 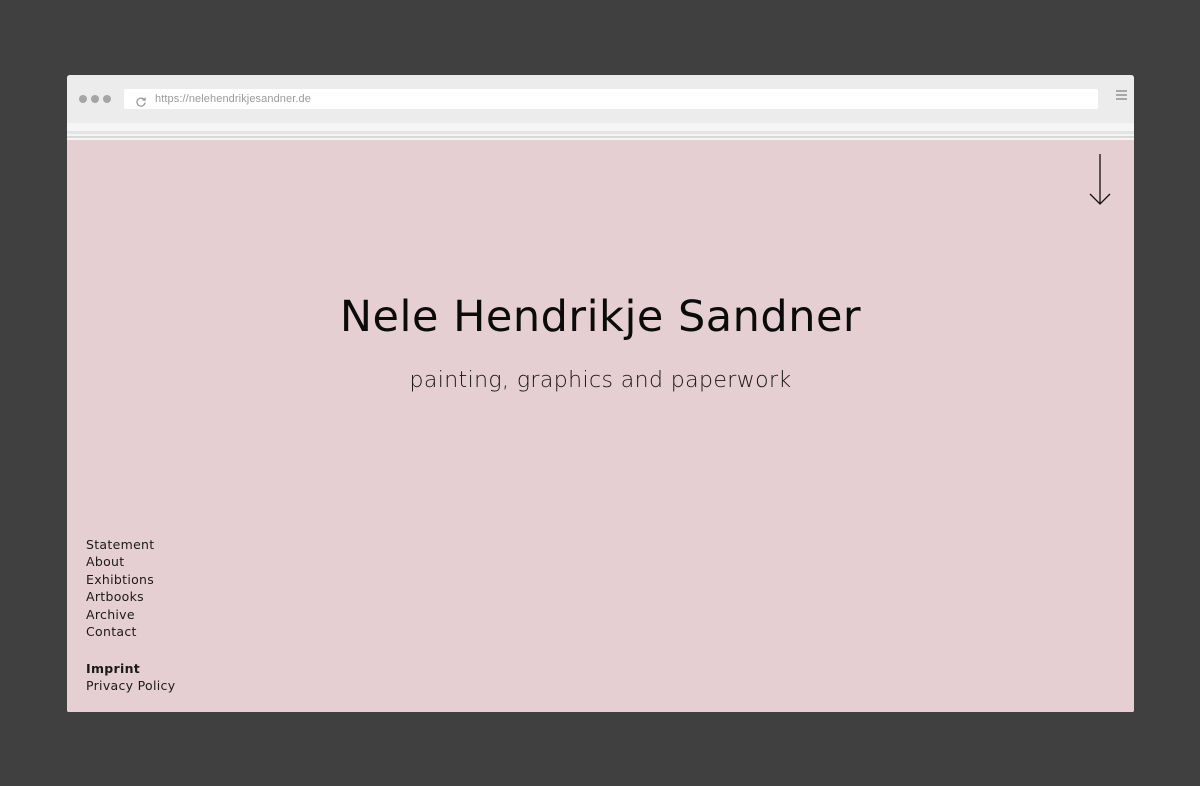 I want to click on minimize-dot-icon, so click(x=95, y=99).